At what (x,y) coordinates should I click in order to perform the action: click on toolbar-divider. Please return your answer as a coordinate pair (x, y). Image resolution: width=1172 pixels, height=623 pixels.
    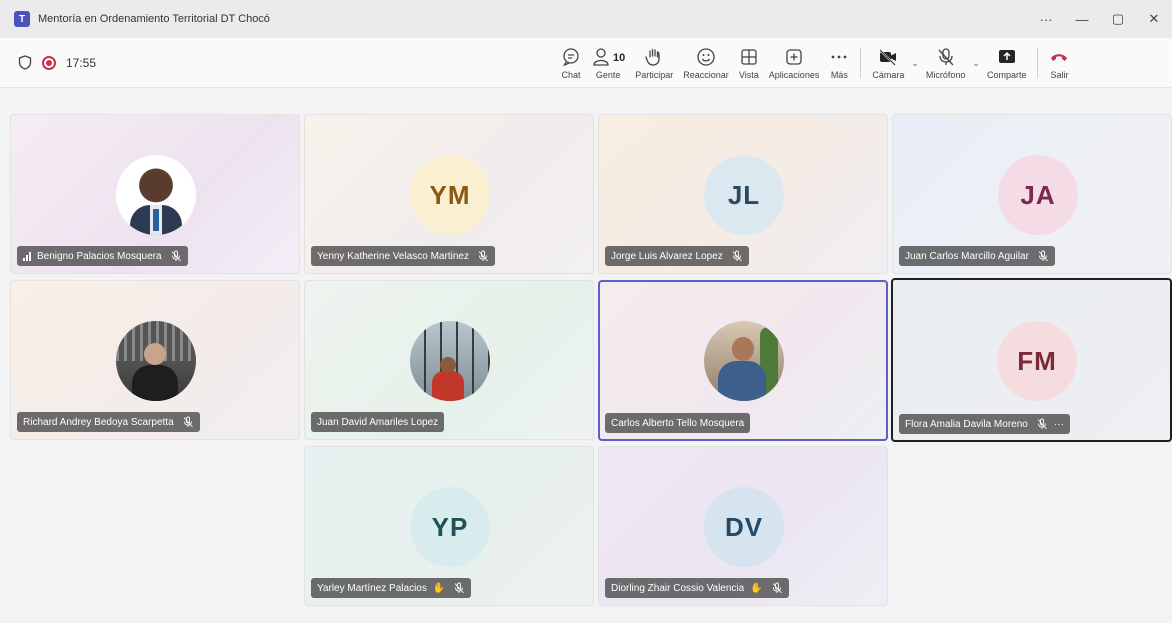
    Looking at the image, I should click on (861, 63).